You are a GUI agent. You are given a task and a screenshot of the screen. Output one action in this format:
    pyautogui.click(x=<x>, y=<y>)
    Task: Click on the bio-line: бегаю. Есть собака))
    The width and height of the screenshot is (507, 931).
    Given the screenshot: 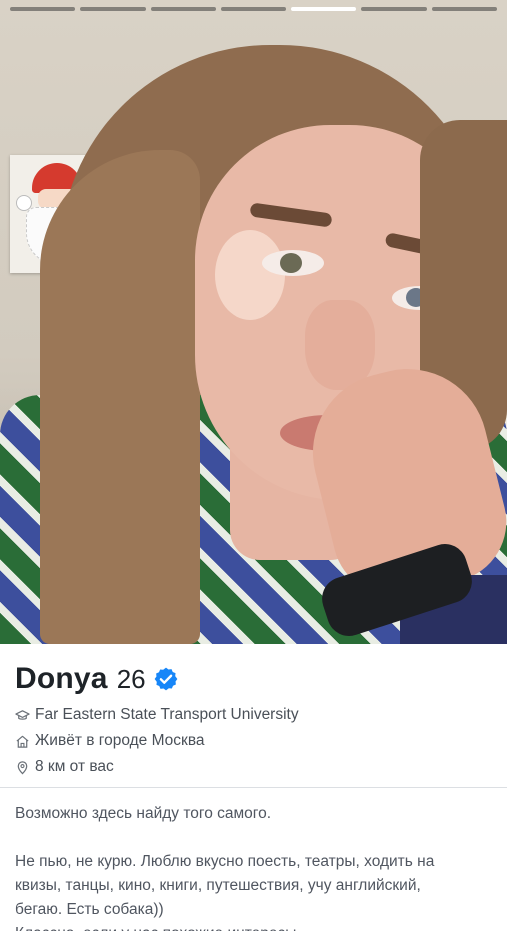 What is the action you would take?
    pyautogui.click(x=89, y=909)
    